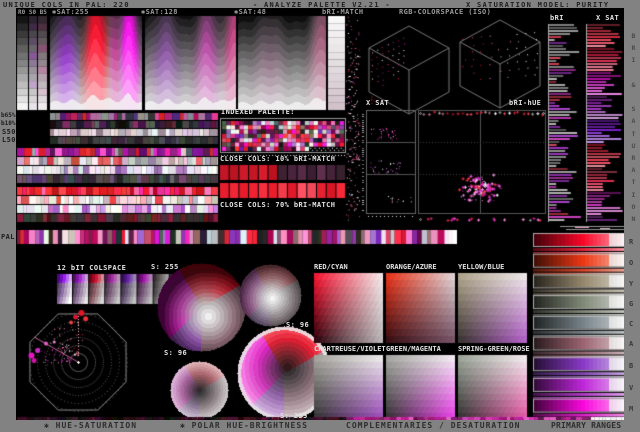 This screenshot has width=640, height=432. Describe the element at coordinates (631, 242) in the screenshot. I see `primary-range-letter: R` at that location.